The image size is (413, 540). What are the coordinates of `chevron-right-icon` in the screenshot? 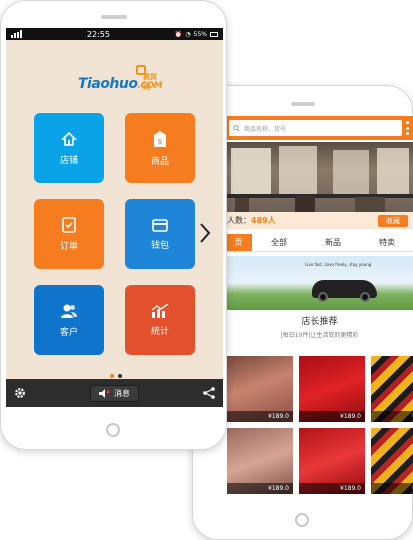 It's located at (205, 233).